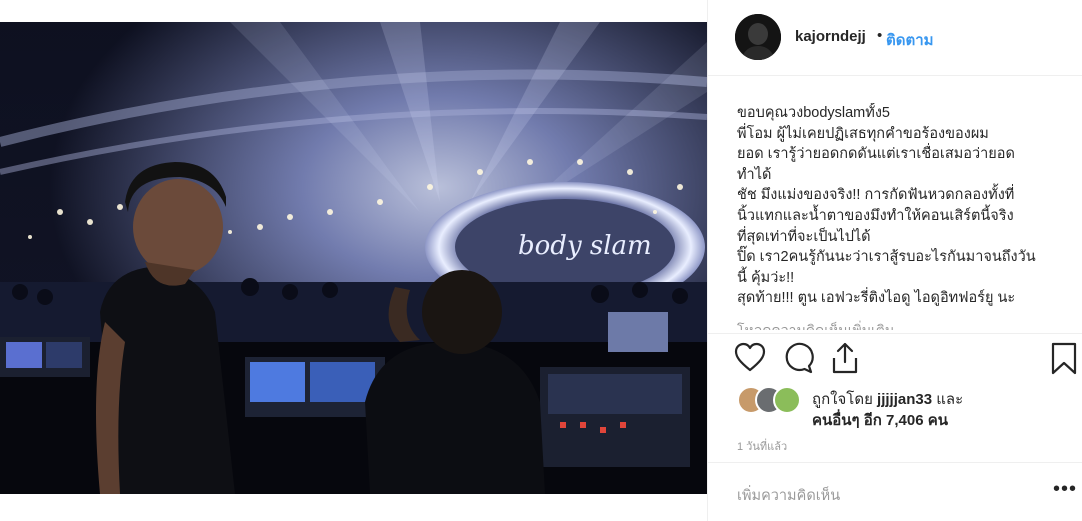  What do you see at coordinates (897, 325) in the screenshot?
I see `load-more-comments-link: โหลดความคิดเห็นเพิ่มเติม` at bounding box center [897, 325].